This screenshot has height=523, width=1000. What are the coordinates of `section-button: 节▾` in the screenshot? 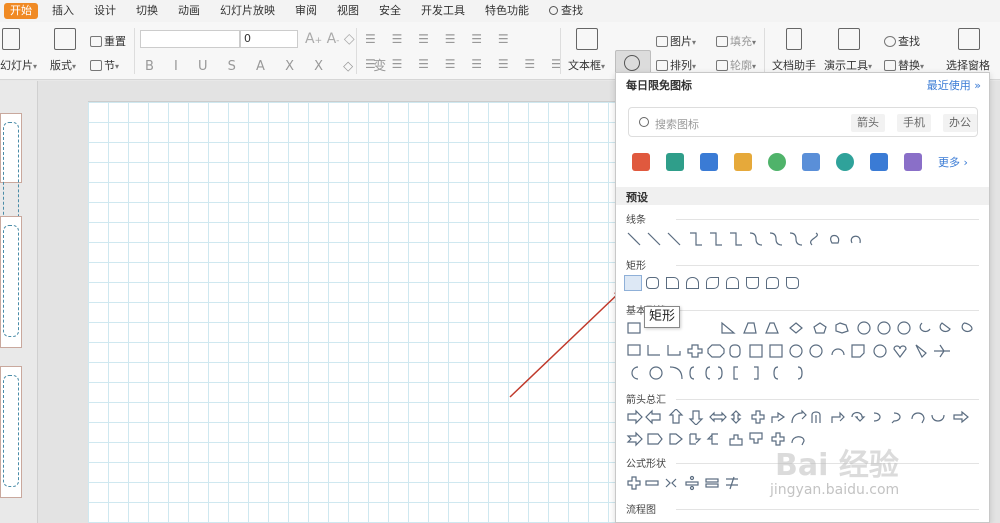 It's located at (104, 65).